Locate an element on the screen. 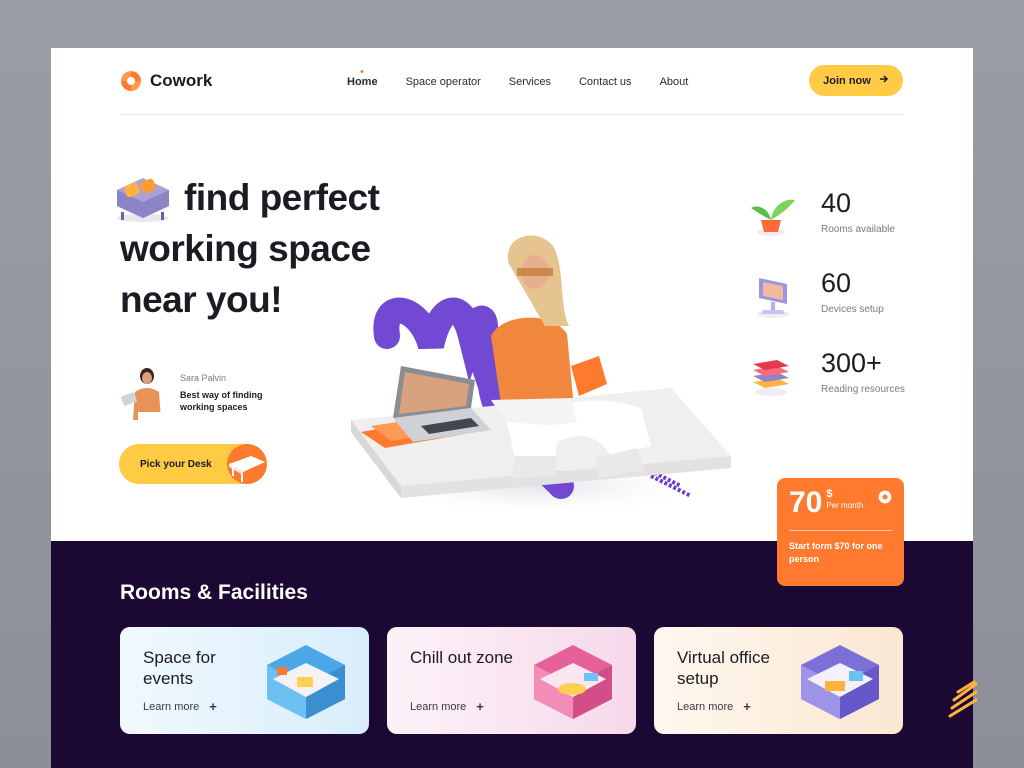  arrow-right-icon is located at coordinates (884, 80).